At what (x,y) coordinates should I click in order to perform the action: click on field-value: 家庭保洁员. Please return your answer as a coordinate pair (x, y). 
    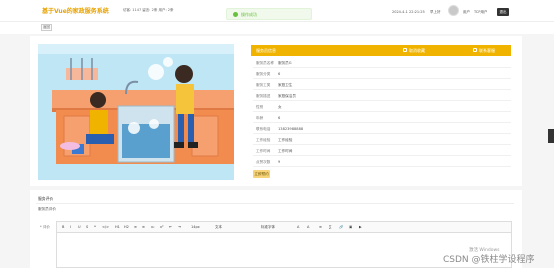
    Looking at the image, I should click on (287, 96).